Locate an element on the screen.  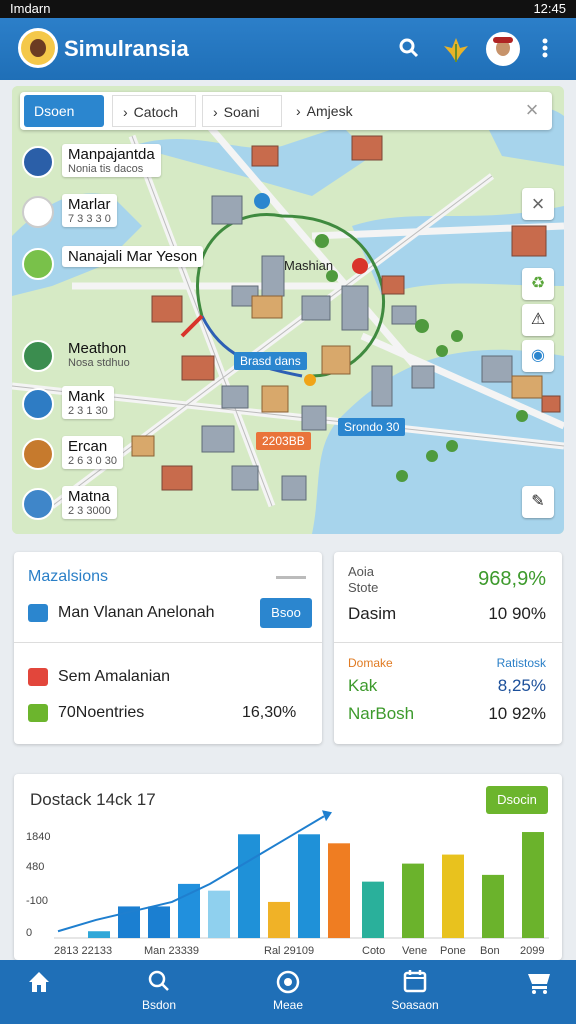
stat-label: Aoia is located at coordinates (361, 571).